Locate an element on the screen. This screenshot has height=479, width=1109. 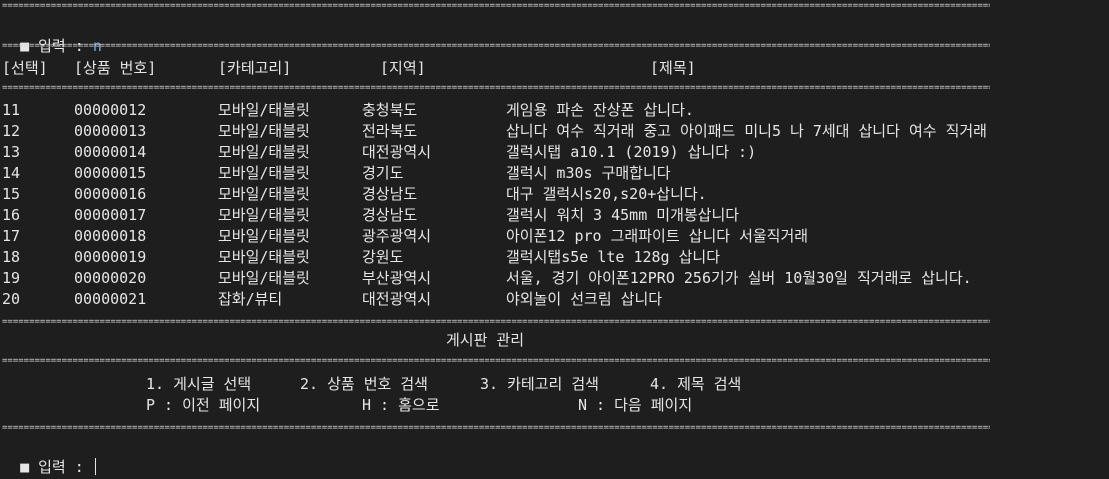
header-region: [지역] is located at coordinates (403, 68).